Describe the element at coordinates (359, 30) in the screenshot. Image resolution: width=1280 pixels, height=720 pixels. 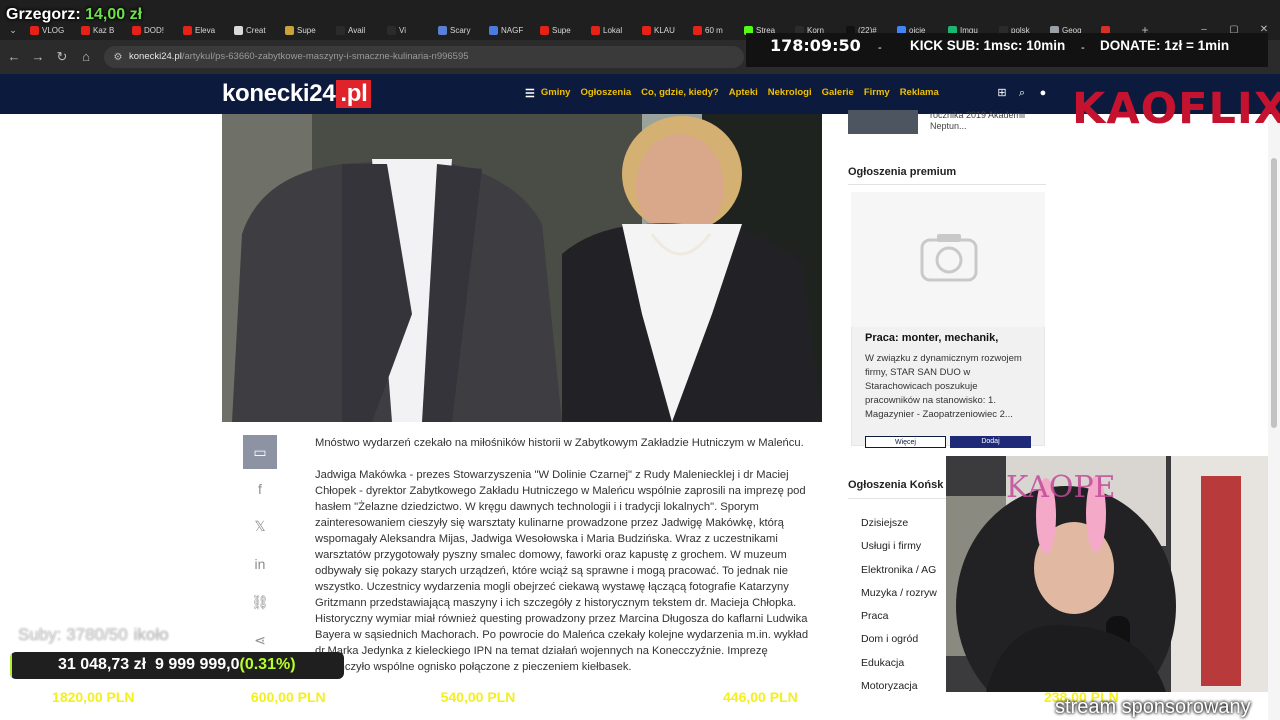
I see `browser-tab: Avail` at that location.